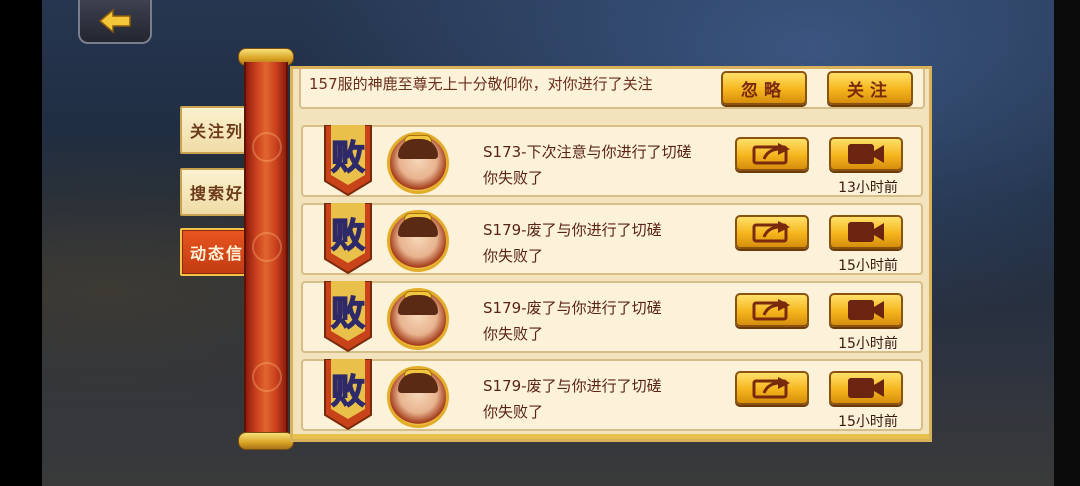 The height and width of the screenshot is (486, 1080). What do you see at coordinates (21, 243) in the screenshot?
I see `screen-edge-left` at bounding box center [21, 243].